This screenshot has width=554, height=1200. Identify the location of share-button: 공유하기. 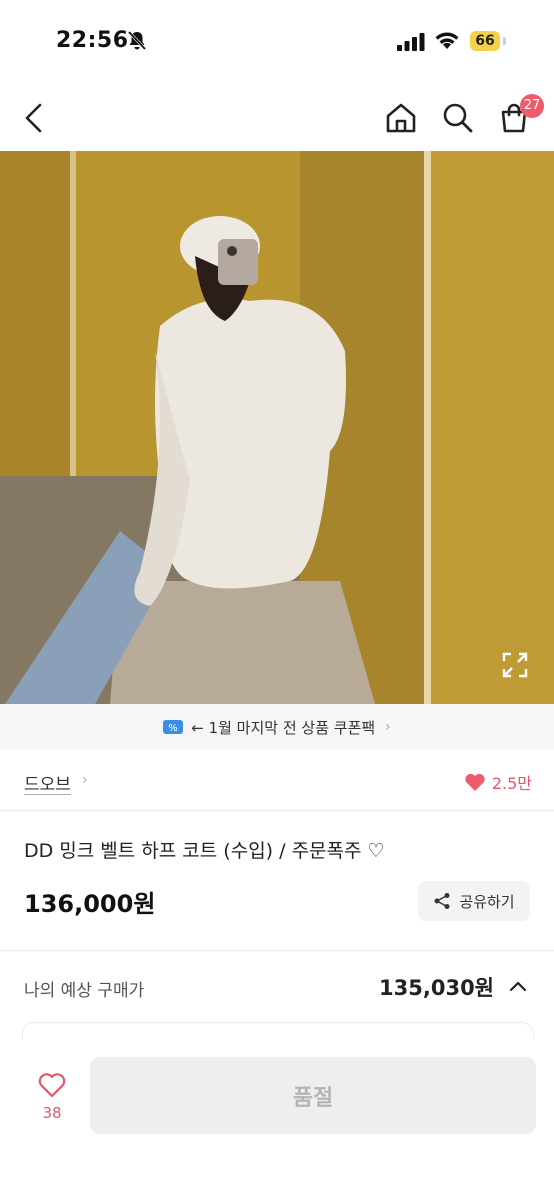
(474, 901).